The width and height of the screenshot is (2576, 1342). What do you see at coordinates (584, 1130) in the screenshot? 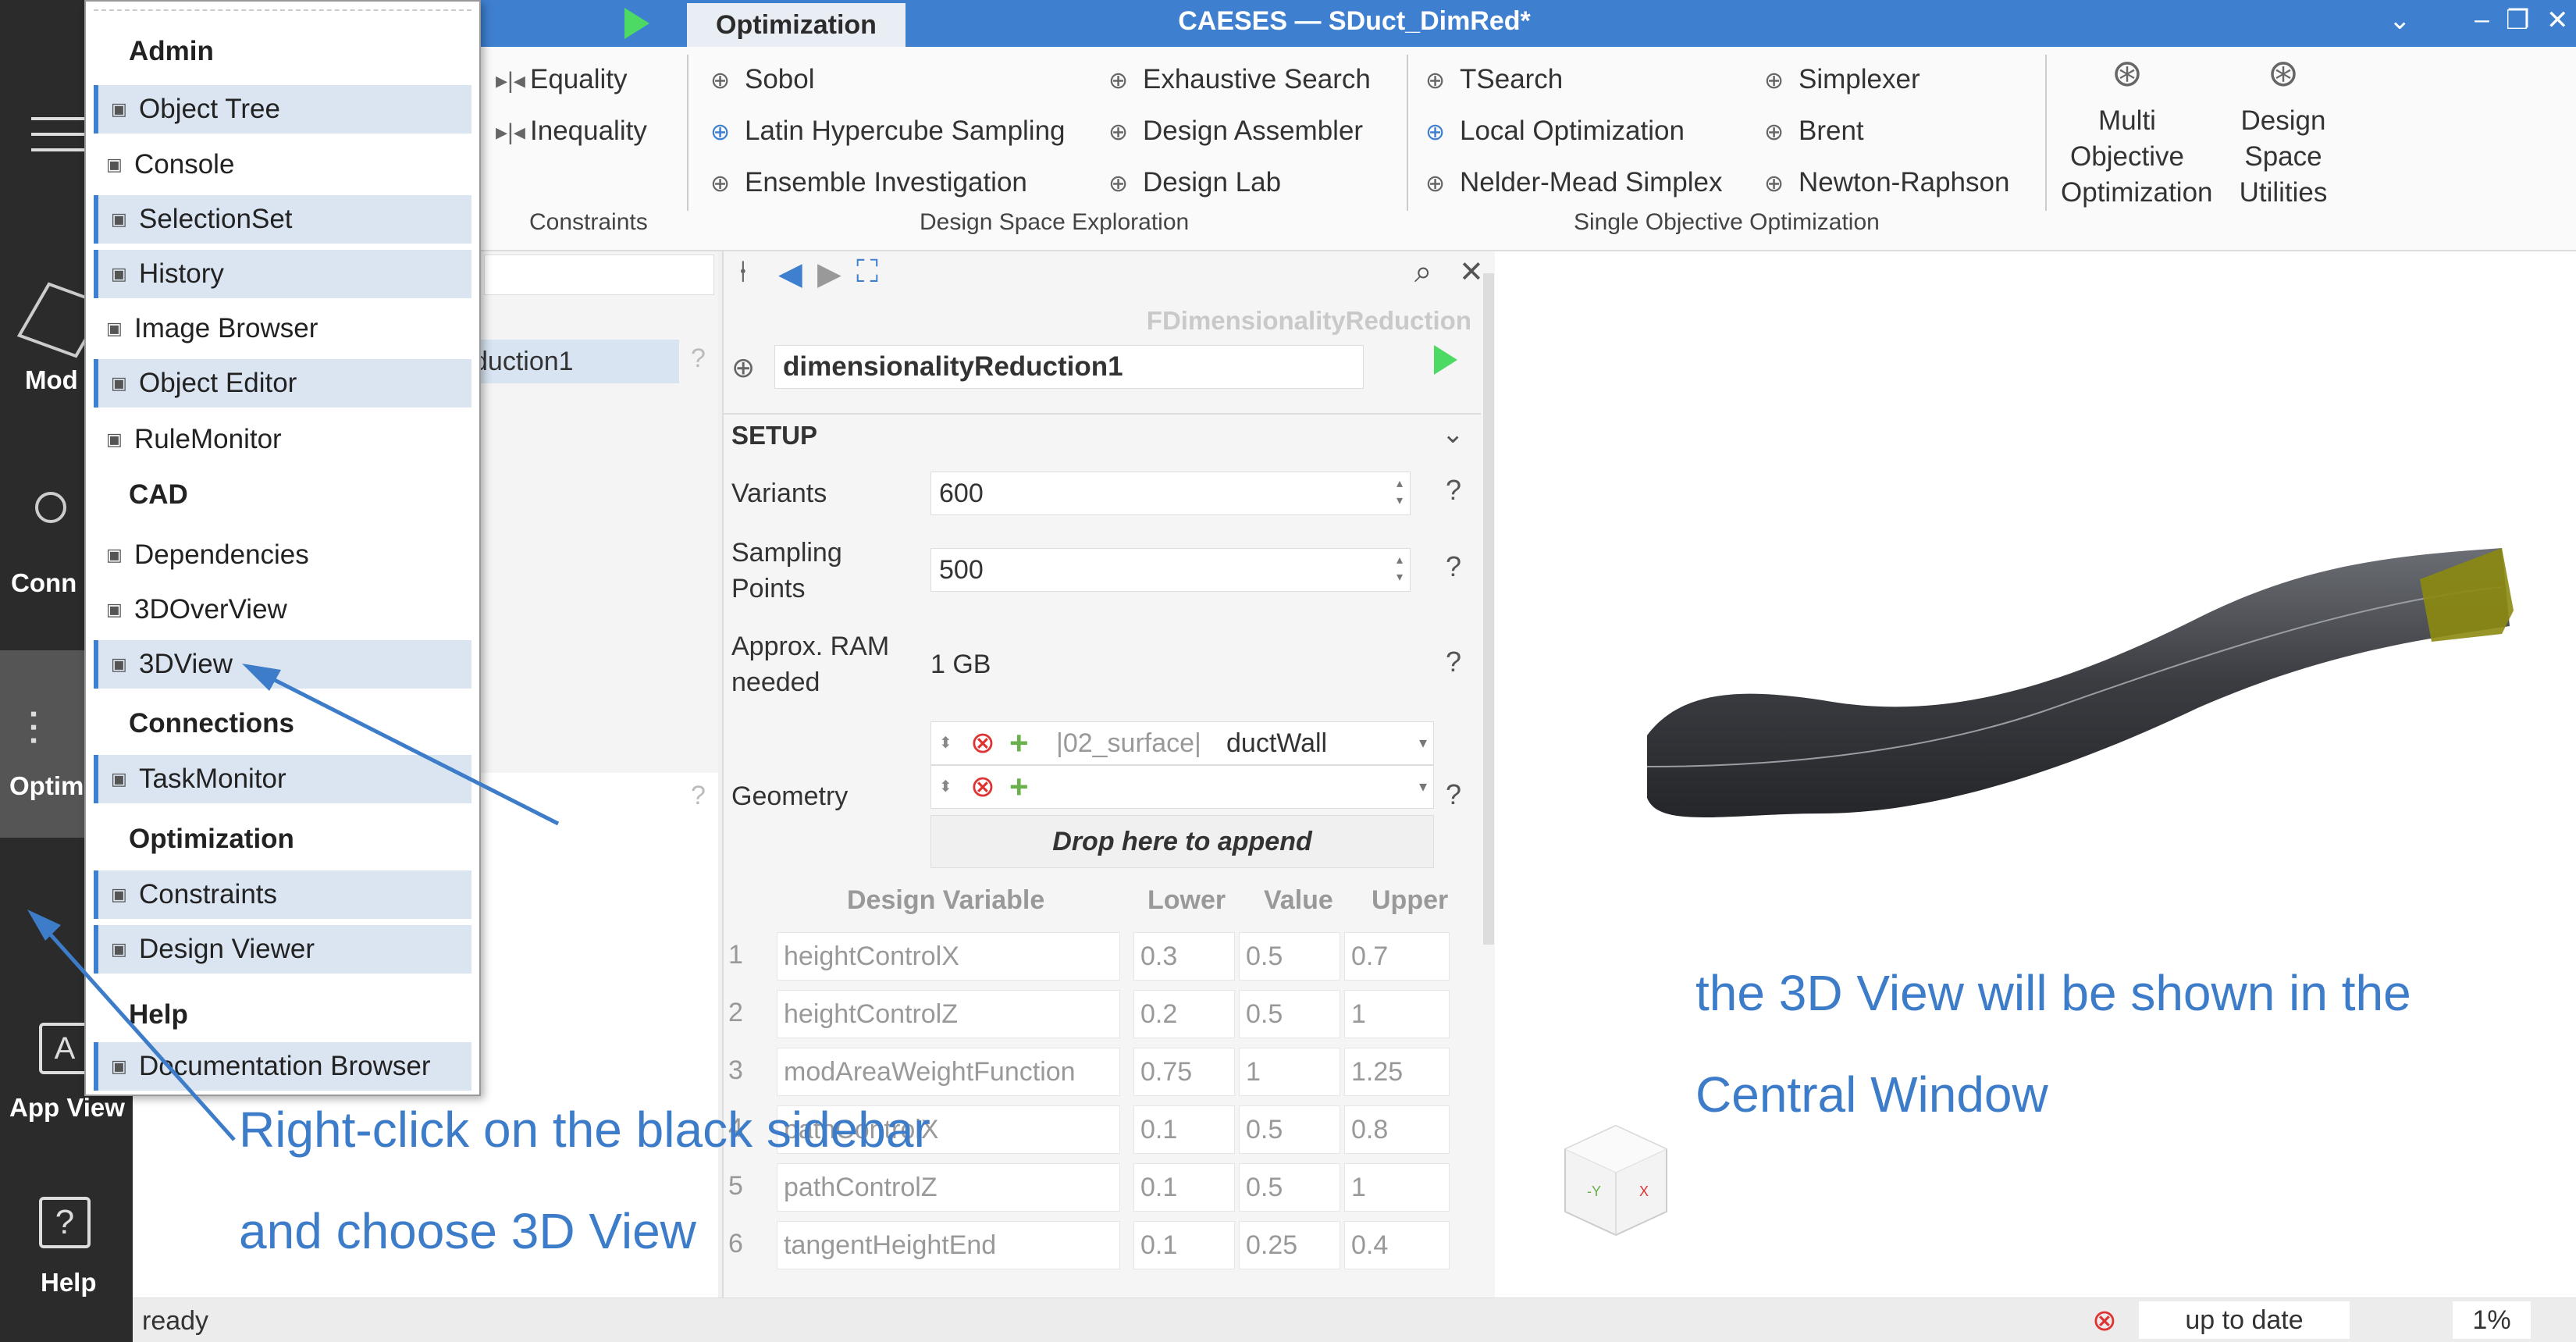
I see `annotation-left-1: Right-click on the black sidebar` at bounding box center [584, 1130].